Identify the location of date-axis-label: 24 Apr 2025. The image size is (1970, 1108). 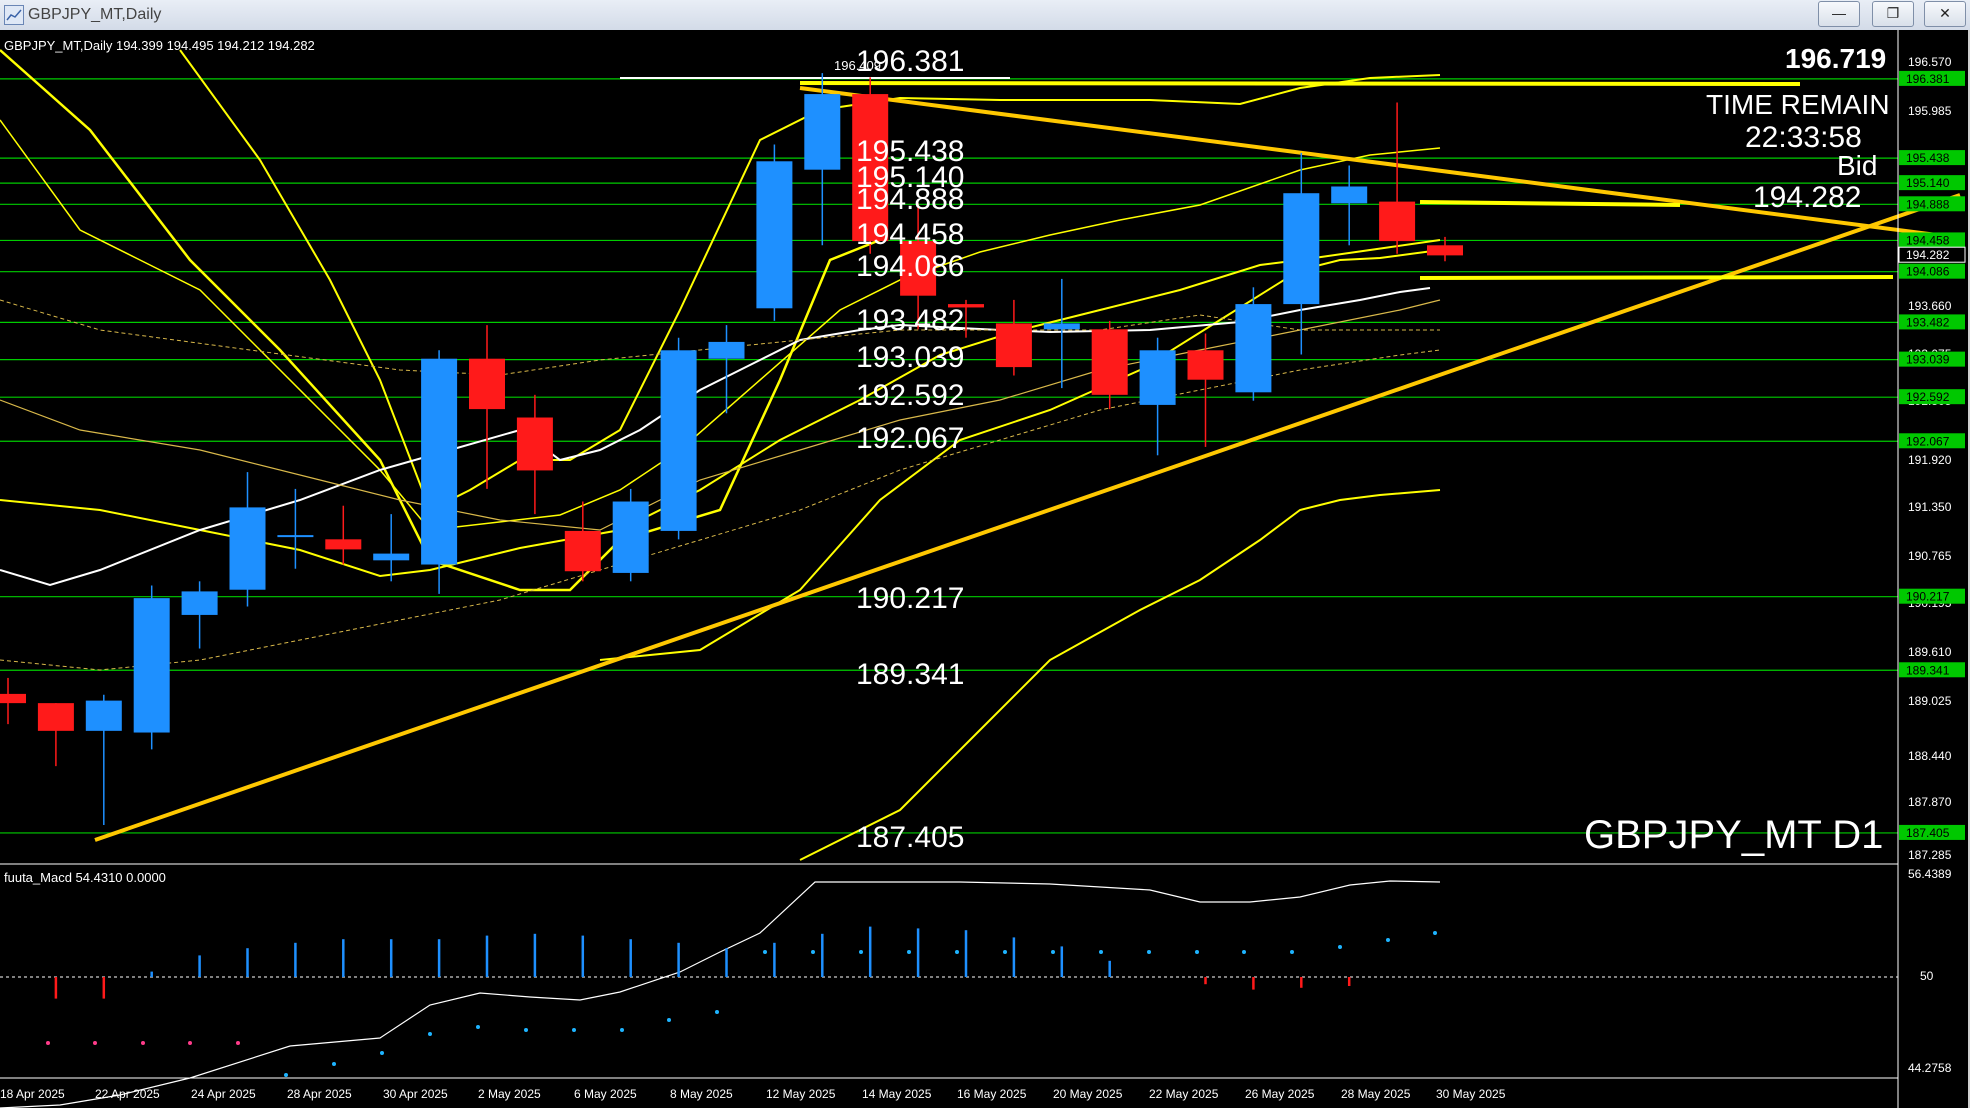
(223, 1094).